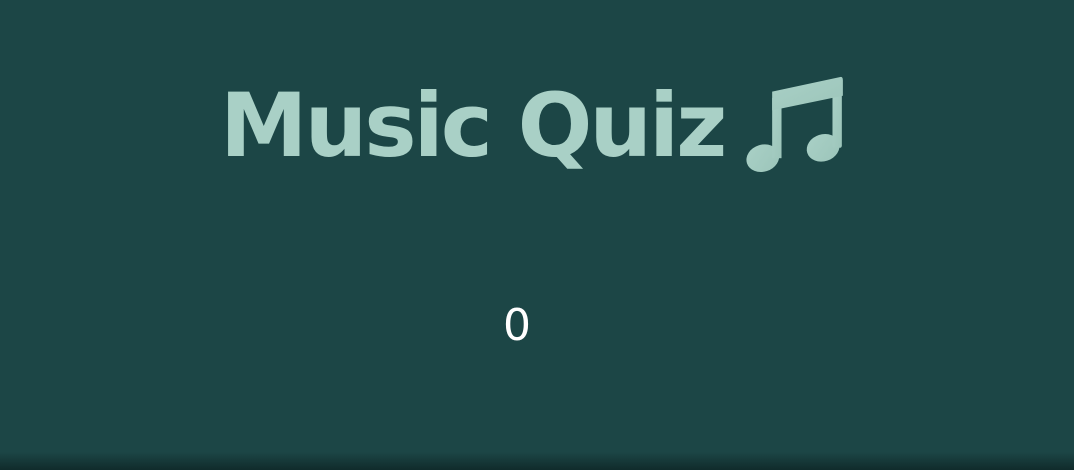 The image size is (1074, 470). Describe the element at coordinates (517, 325) in the screenshot. I see `score-value: 0` at that location.